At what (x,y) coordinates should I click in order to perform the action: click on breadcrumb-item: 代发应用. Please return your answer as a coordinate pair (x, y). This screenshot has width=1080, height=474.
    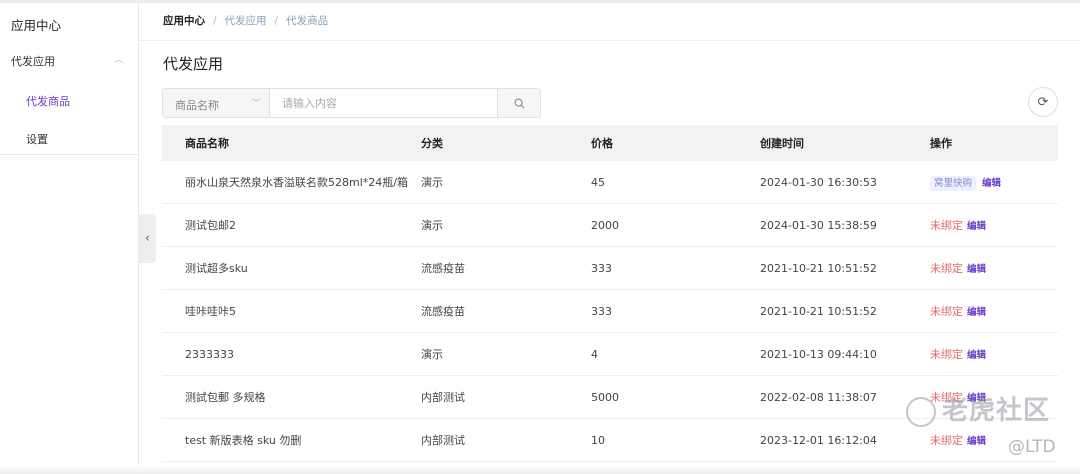
    Looking at the image, I should click on (246, 21).